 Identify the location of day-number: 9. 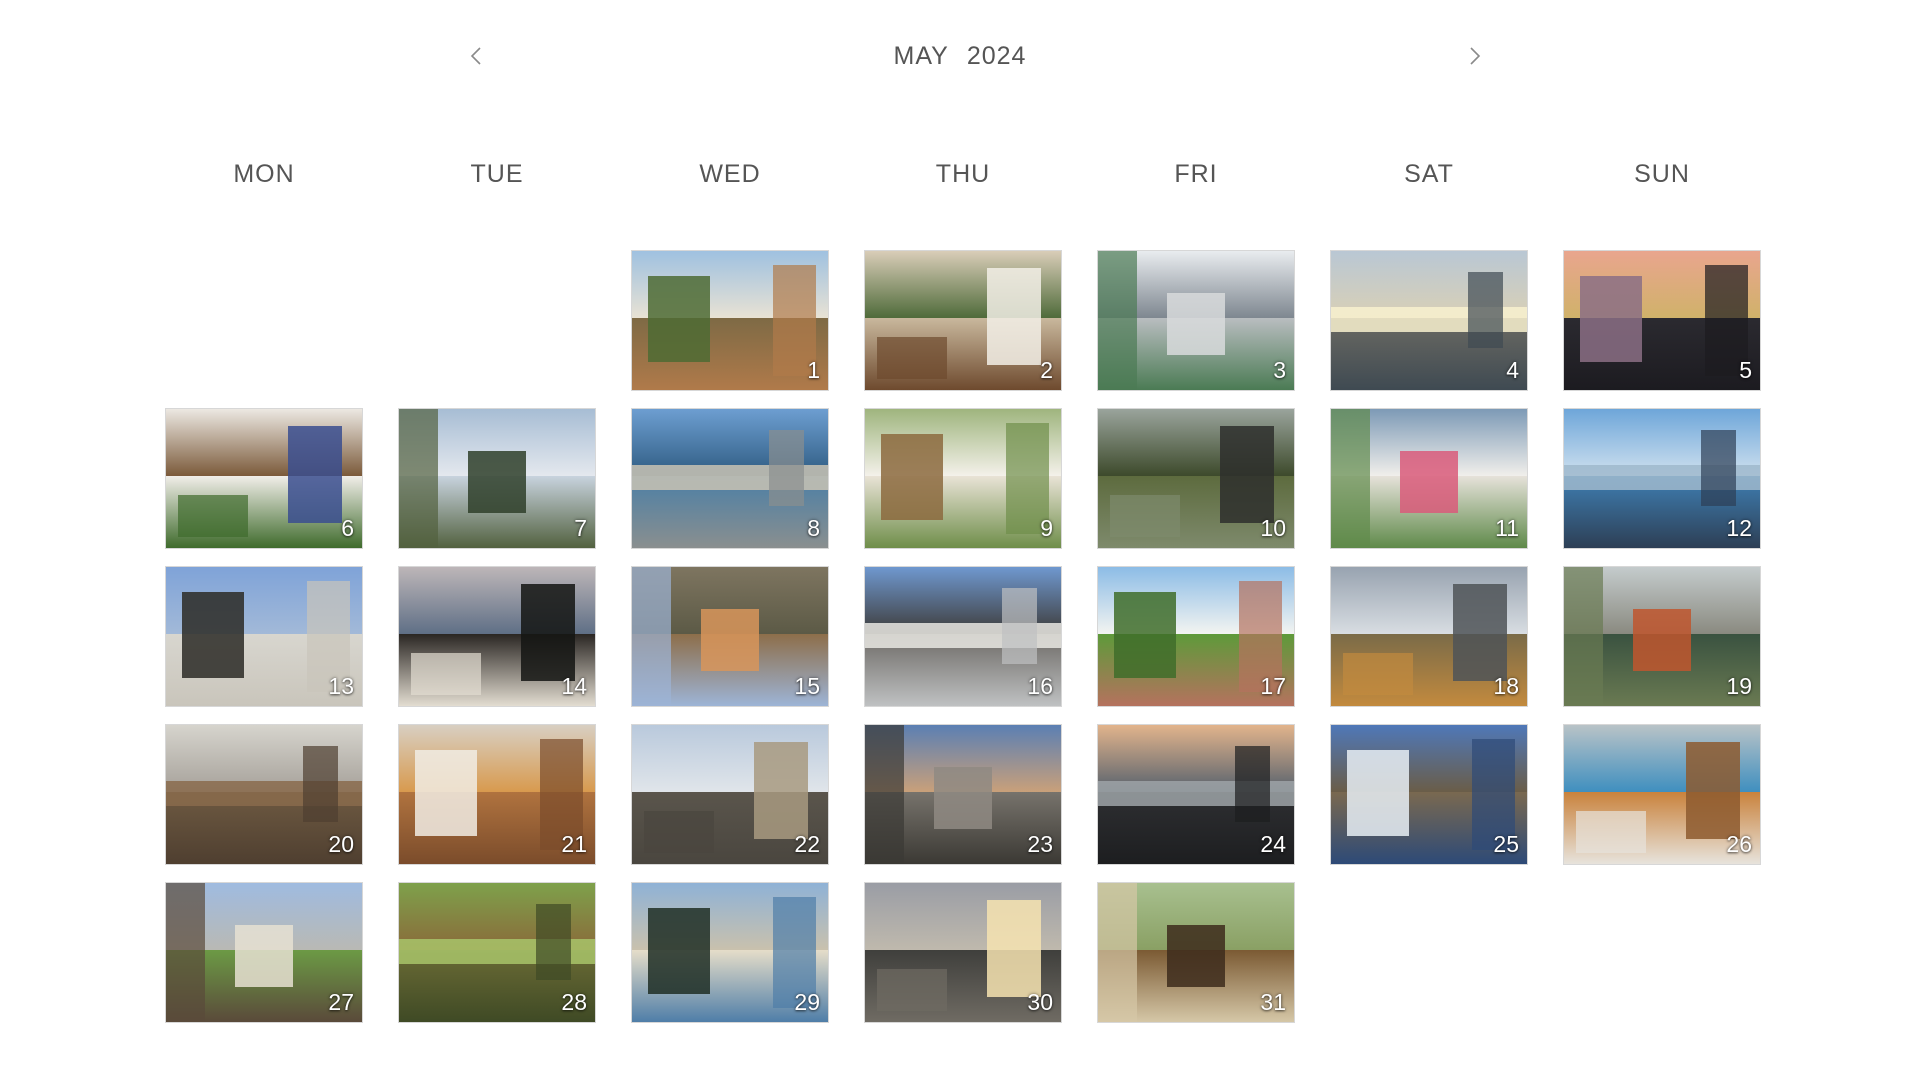
(1046, 528).